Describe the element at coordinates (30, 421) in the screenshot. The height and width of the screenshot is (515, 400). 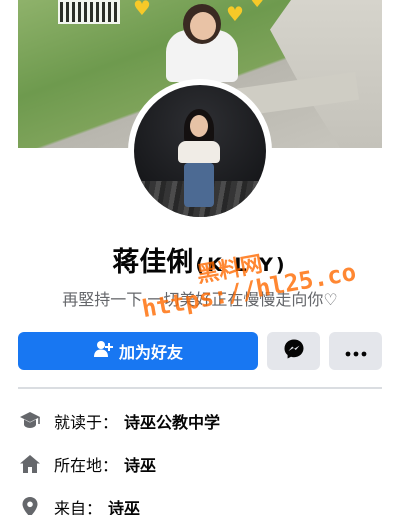
I see `education-cap-icon` at that location.